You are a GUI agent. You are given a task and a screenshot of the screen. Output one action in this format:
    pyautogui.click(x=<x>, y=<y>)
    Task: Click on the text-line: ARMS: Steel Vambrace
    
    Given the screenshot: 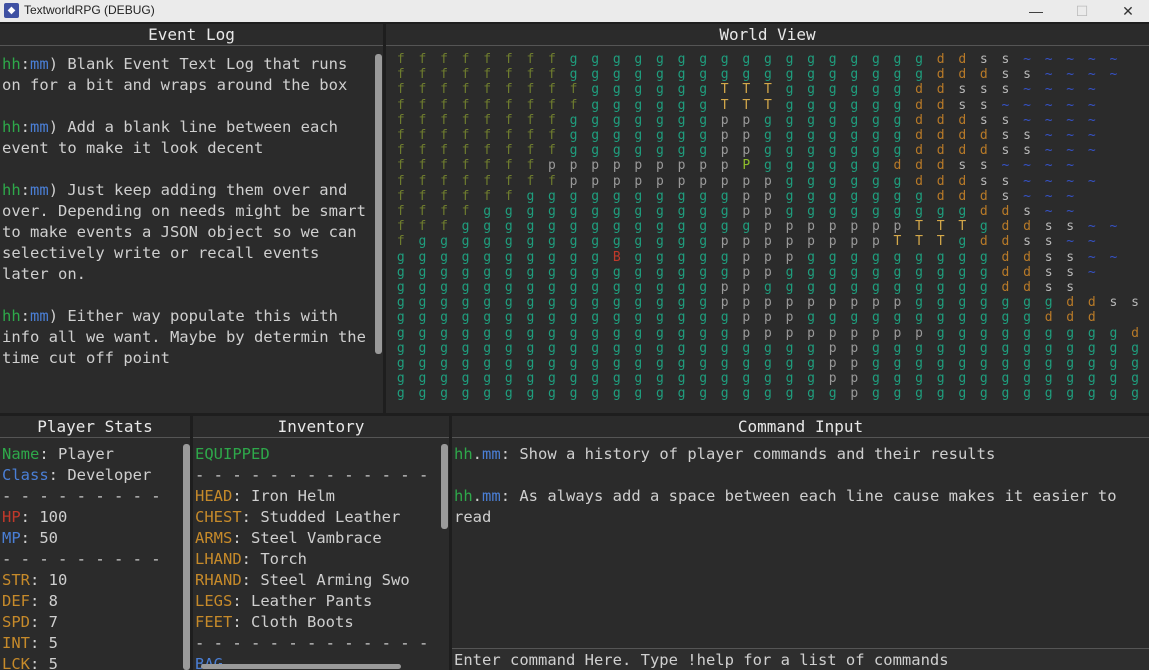 What is the action you would take?
    pyautogui.click(x=317, y=538)
    